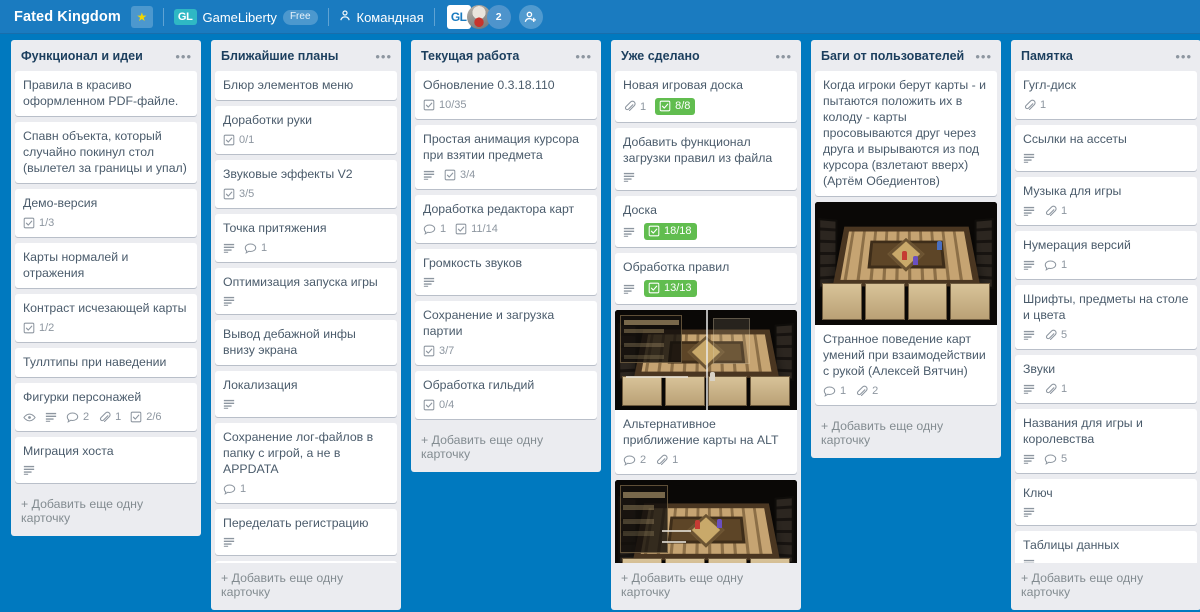 This screenshot has height=612, width=1200. I want to click on card: Ссылки на ассеты, so click(1106, 148).